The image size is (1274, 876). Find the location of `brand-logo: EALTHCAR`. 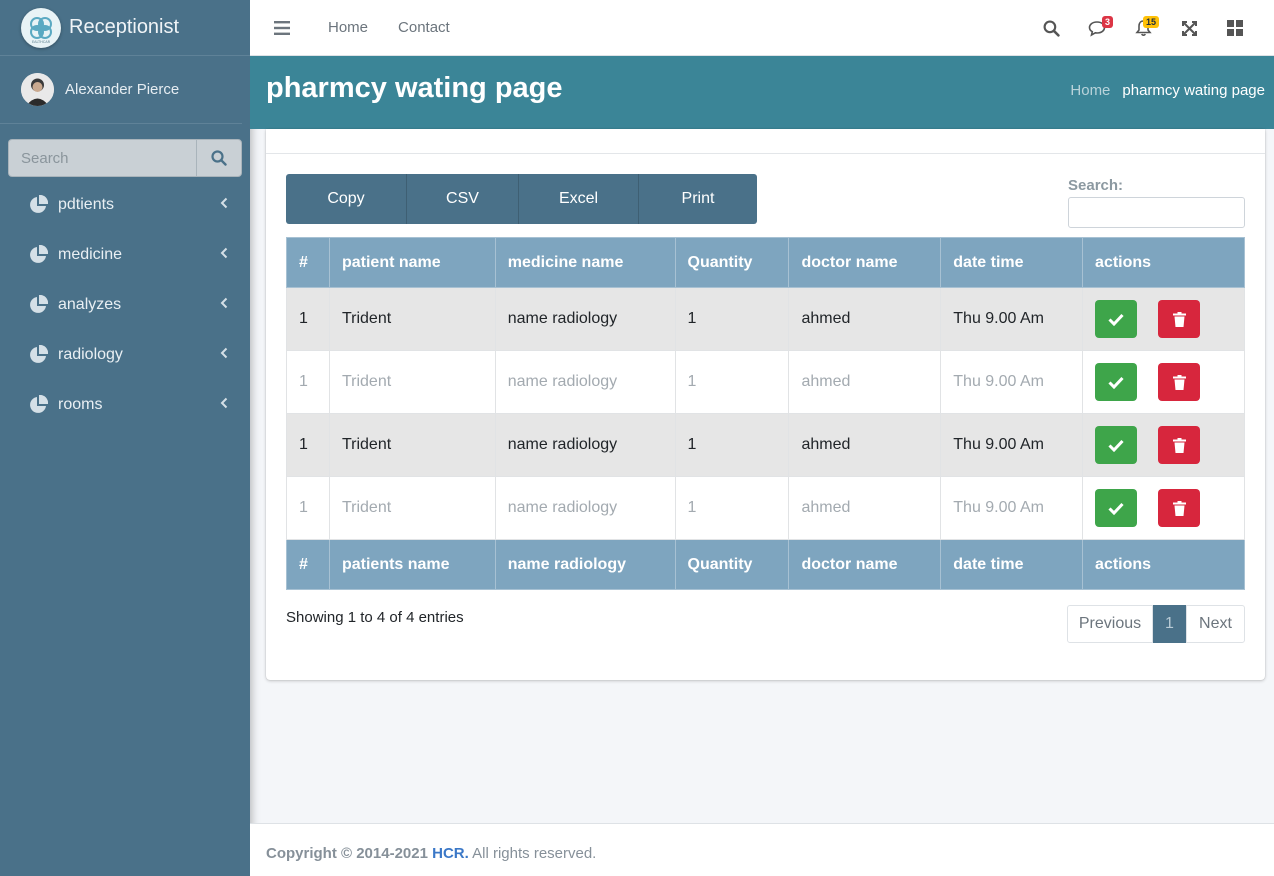

brand-logo: EALTHCAR is located at coordinates (41, 27).